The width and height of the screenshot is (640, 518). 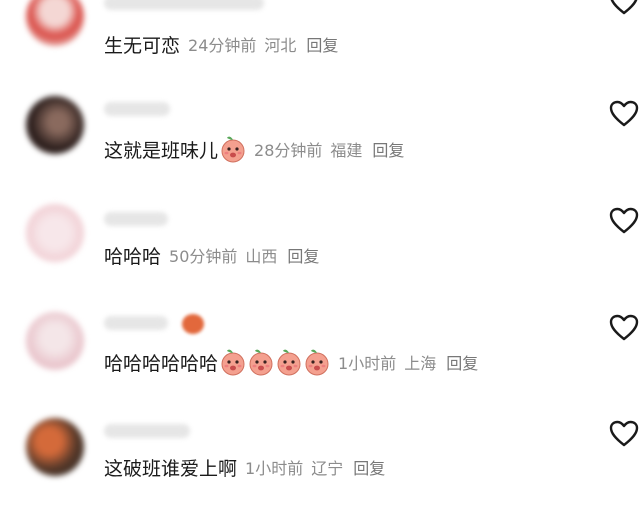 I want to click on comment-text: 哈哈哈哈哈哈, so click(x=161, y=363).